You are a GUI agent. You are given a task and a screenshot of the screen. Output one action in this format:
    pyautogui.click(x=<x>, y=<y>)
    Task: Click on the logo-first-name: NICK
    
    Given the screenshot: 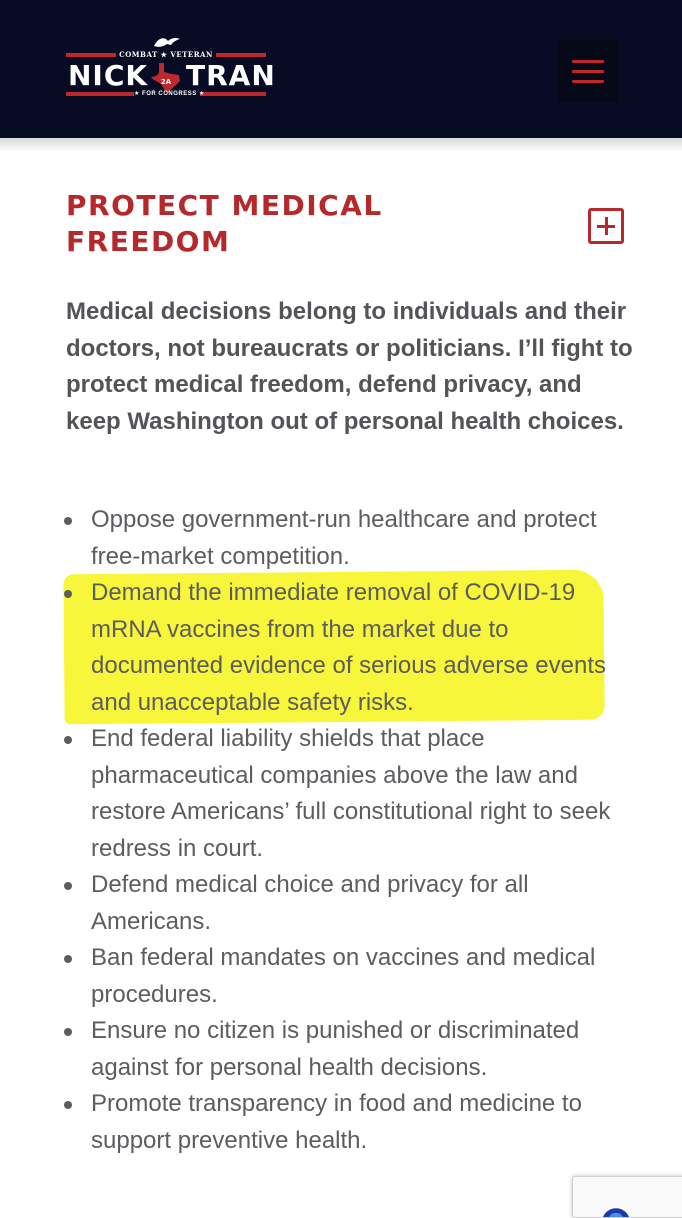 What is the action you would take?
    pyautogui.click(x=108, y=75)
    